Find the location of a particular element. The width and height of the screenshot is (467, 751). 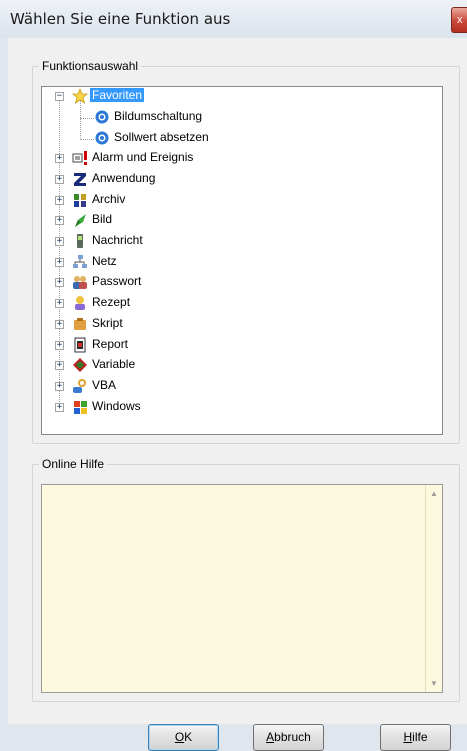

tree-label: Windows is located at coordinates (116, 406).